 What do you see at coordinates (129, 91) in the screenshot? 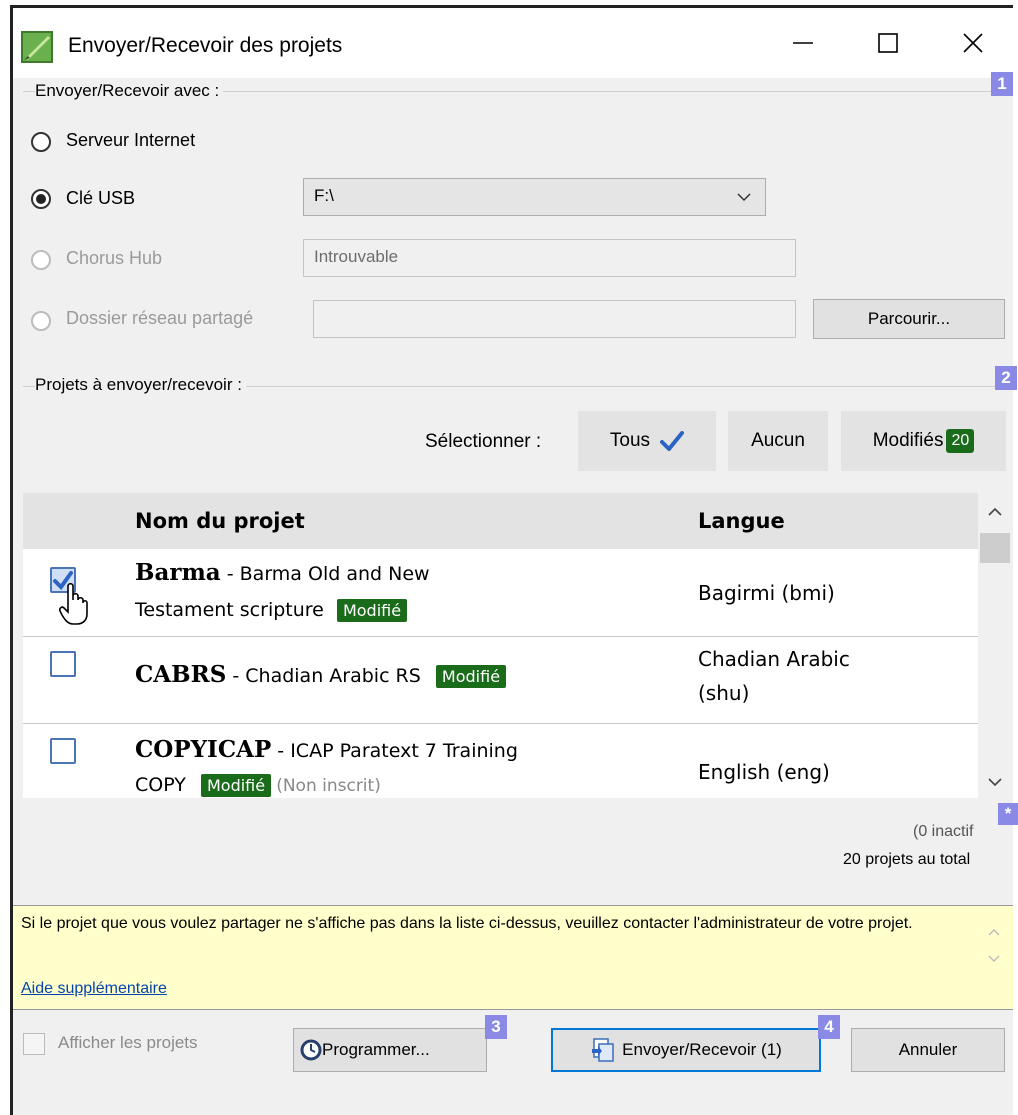
I see `send-receive-group-label: Envoyer/Recevoir avec :` at bounding box center [129, 91].